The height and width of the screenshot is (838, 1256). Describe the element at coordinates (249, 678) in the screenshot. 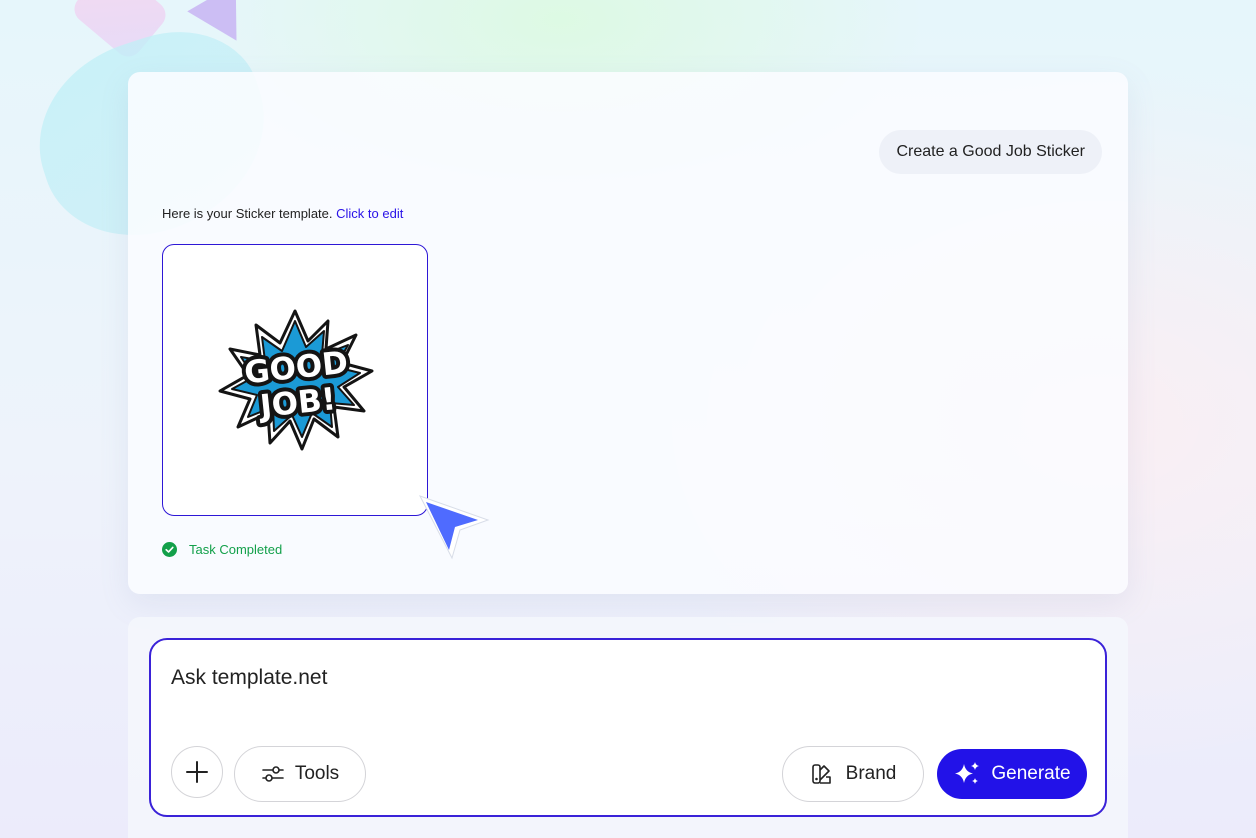

I see `prompt-placeholder: Ask template.net` at that location.